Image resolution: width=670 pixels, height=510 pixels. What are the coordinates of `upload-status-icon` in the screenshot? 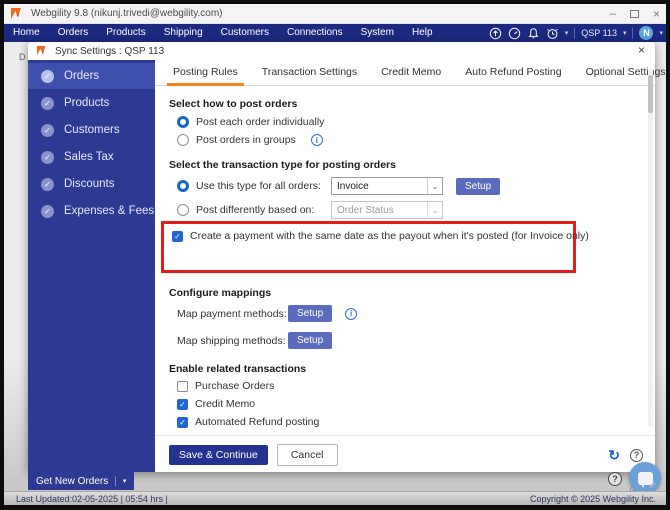 It's located at (495, 33).